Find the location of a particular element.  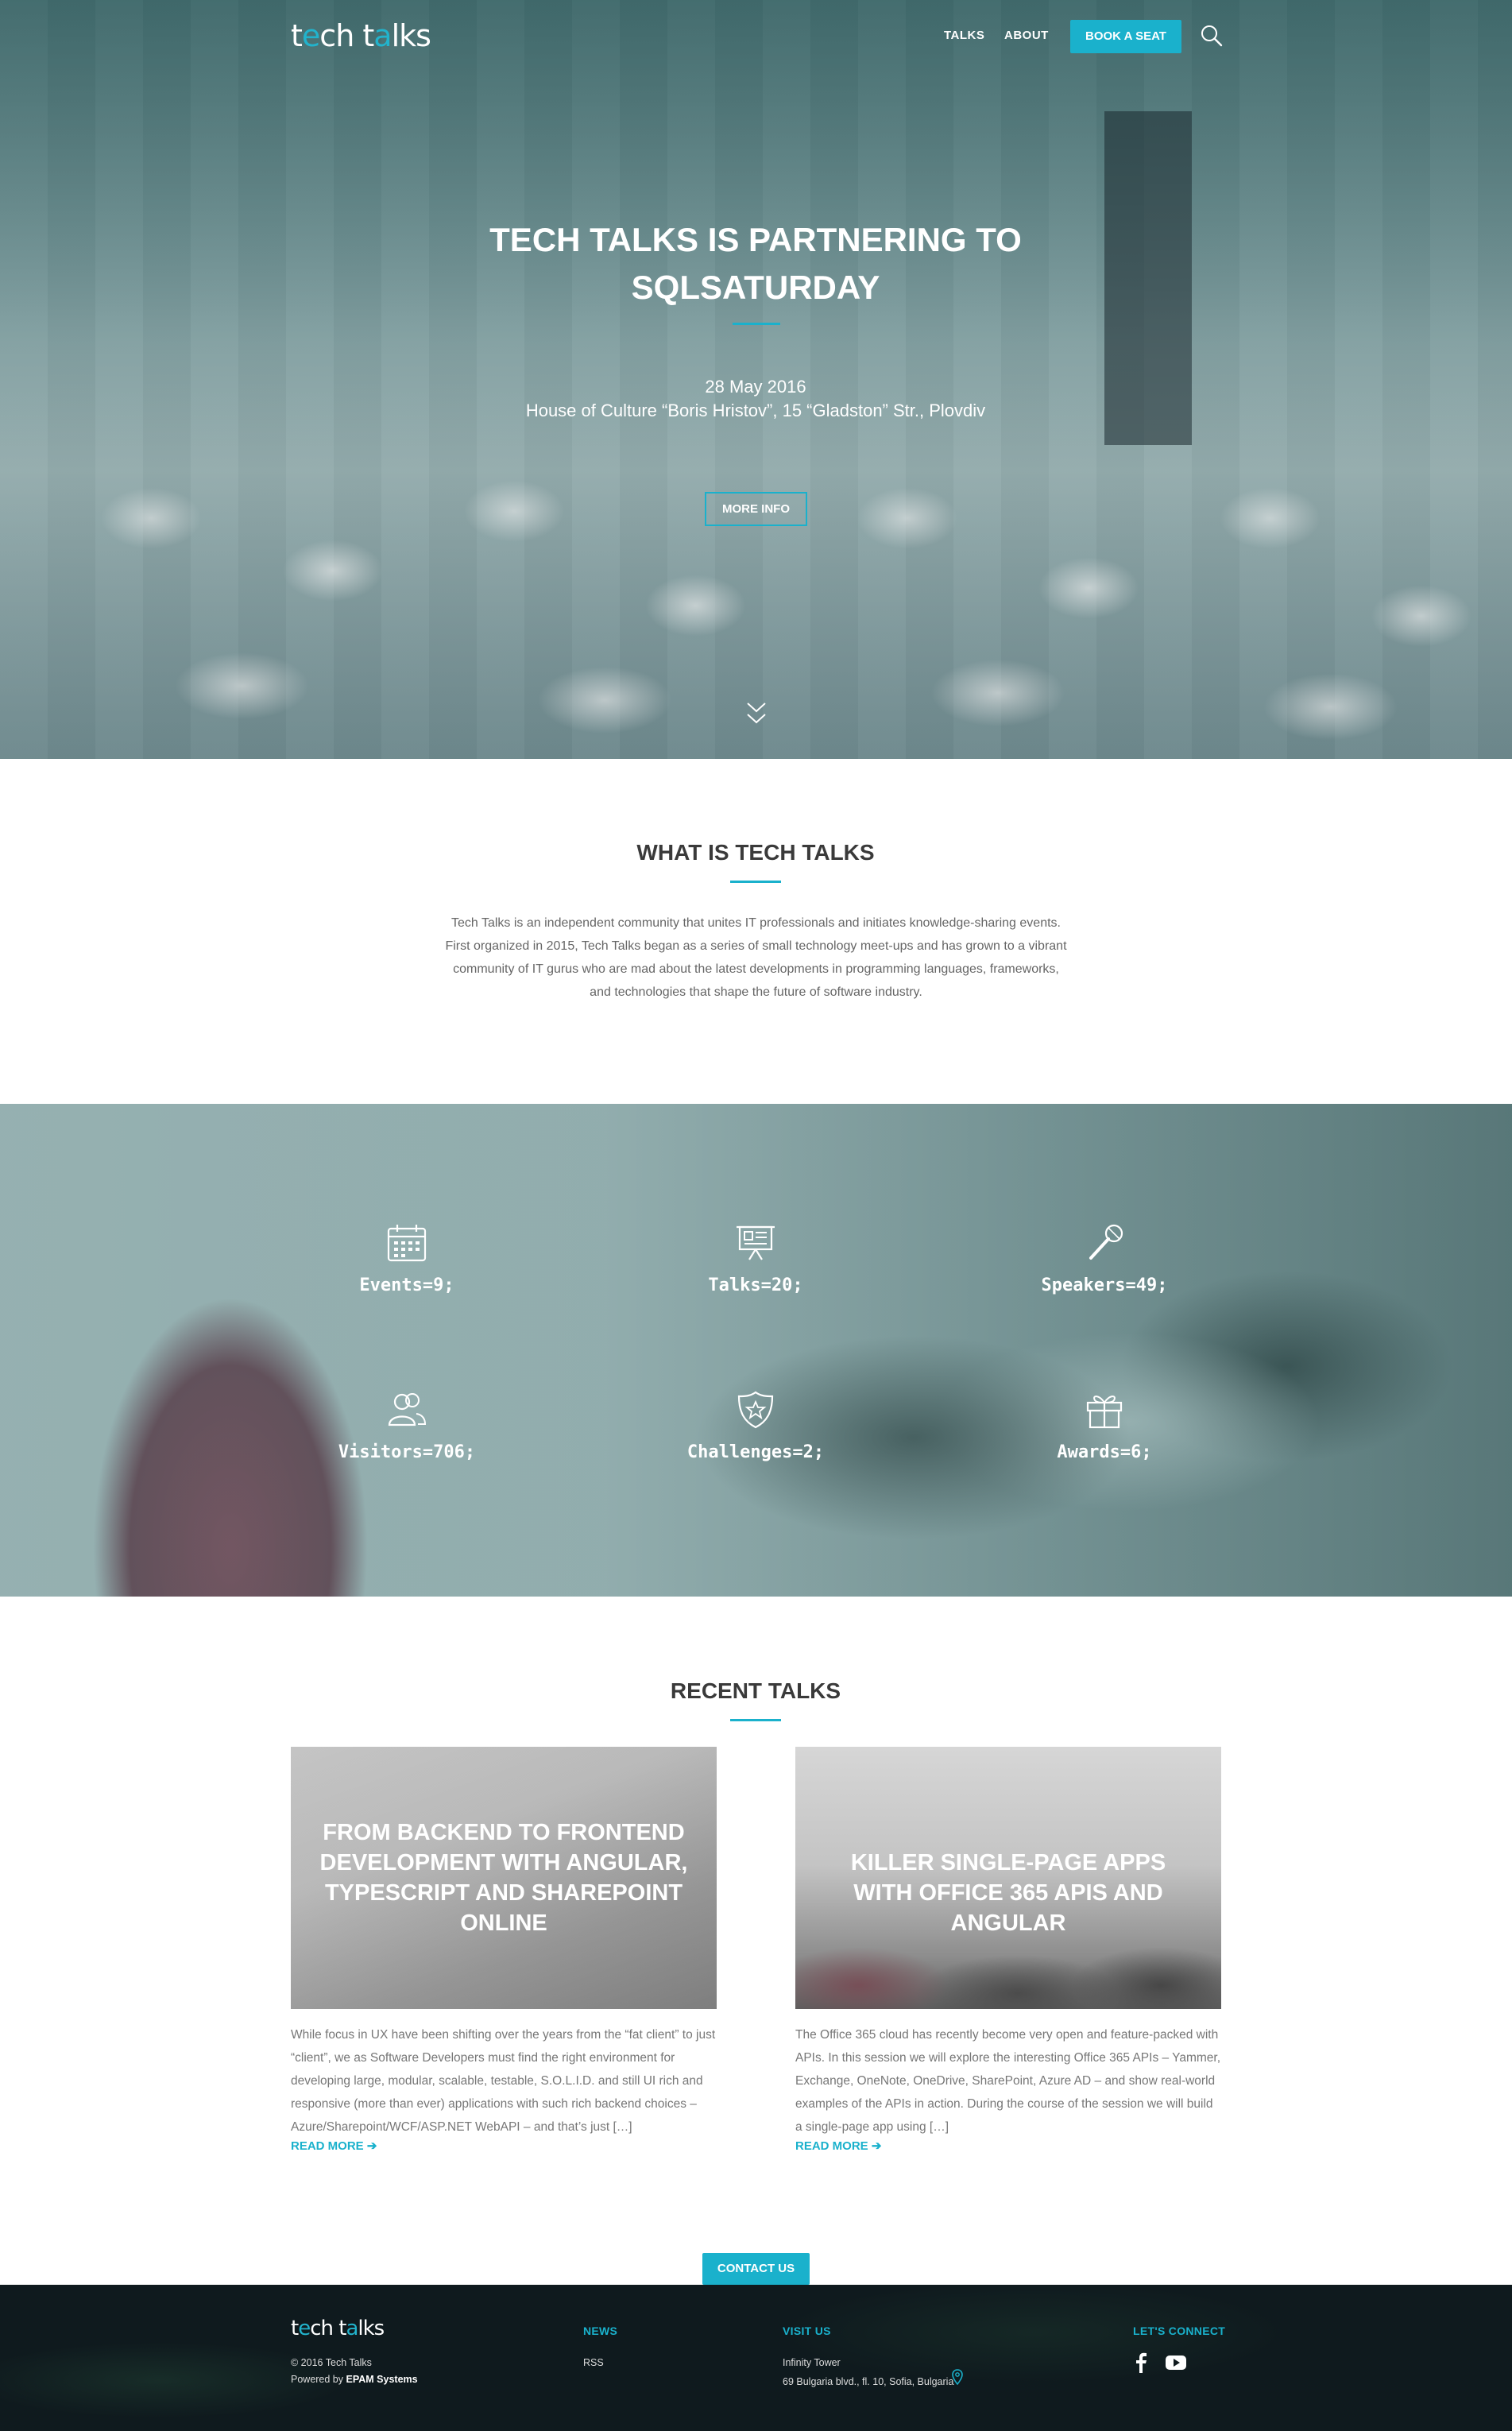

hero-title: TECH TALKS IS PARTNERING TO SQLSATURDAY is located at coordinates (755, 263).